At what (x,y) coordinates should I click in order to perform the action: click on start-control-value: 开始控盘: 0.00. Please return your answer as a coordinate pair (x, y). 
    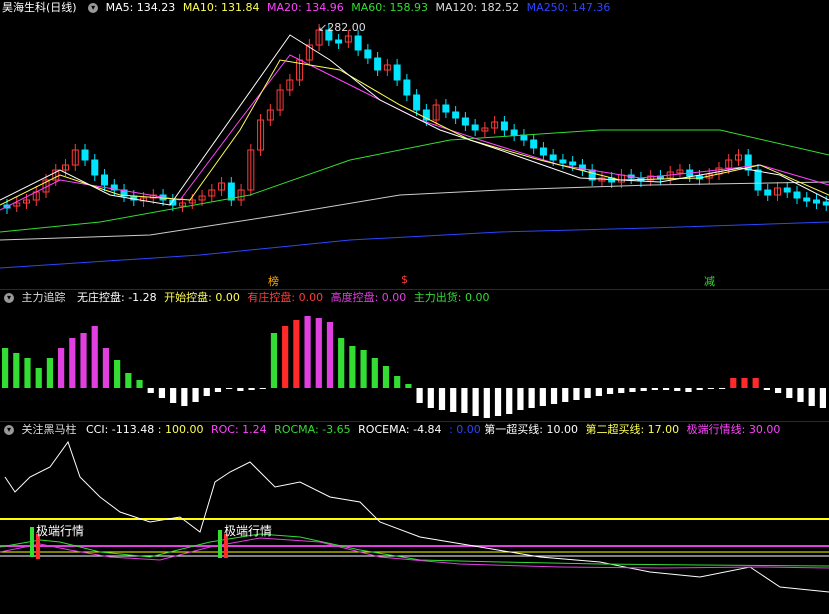
    Looking at the image, I should click on (202, 297).